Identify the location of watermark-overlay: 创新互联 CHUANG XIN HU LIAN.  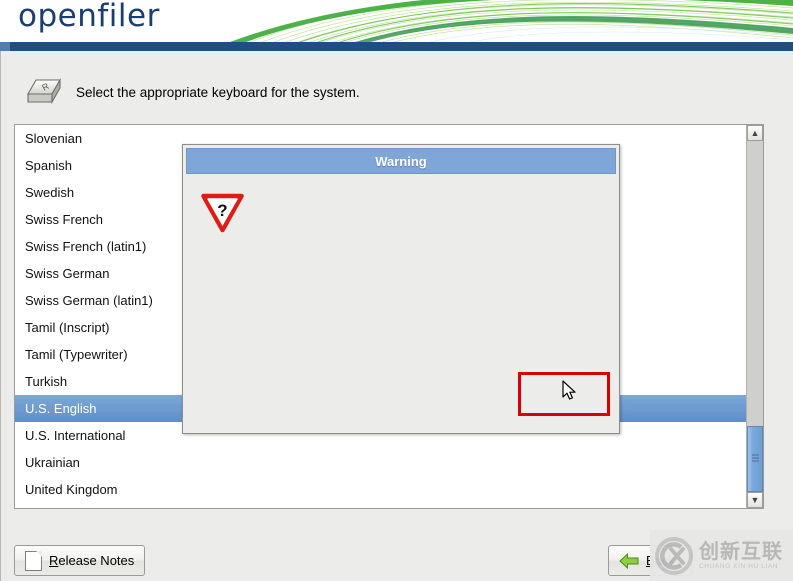
(721, 555).